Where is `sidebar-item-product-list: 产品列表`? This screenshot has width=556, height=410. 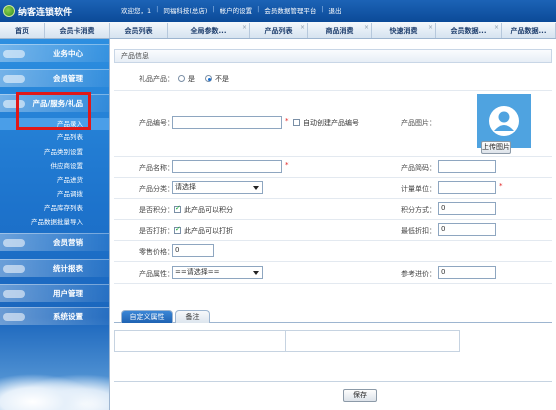 sidebar-item-product-list: 产品列表 is located at coordinates (54, 137).